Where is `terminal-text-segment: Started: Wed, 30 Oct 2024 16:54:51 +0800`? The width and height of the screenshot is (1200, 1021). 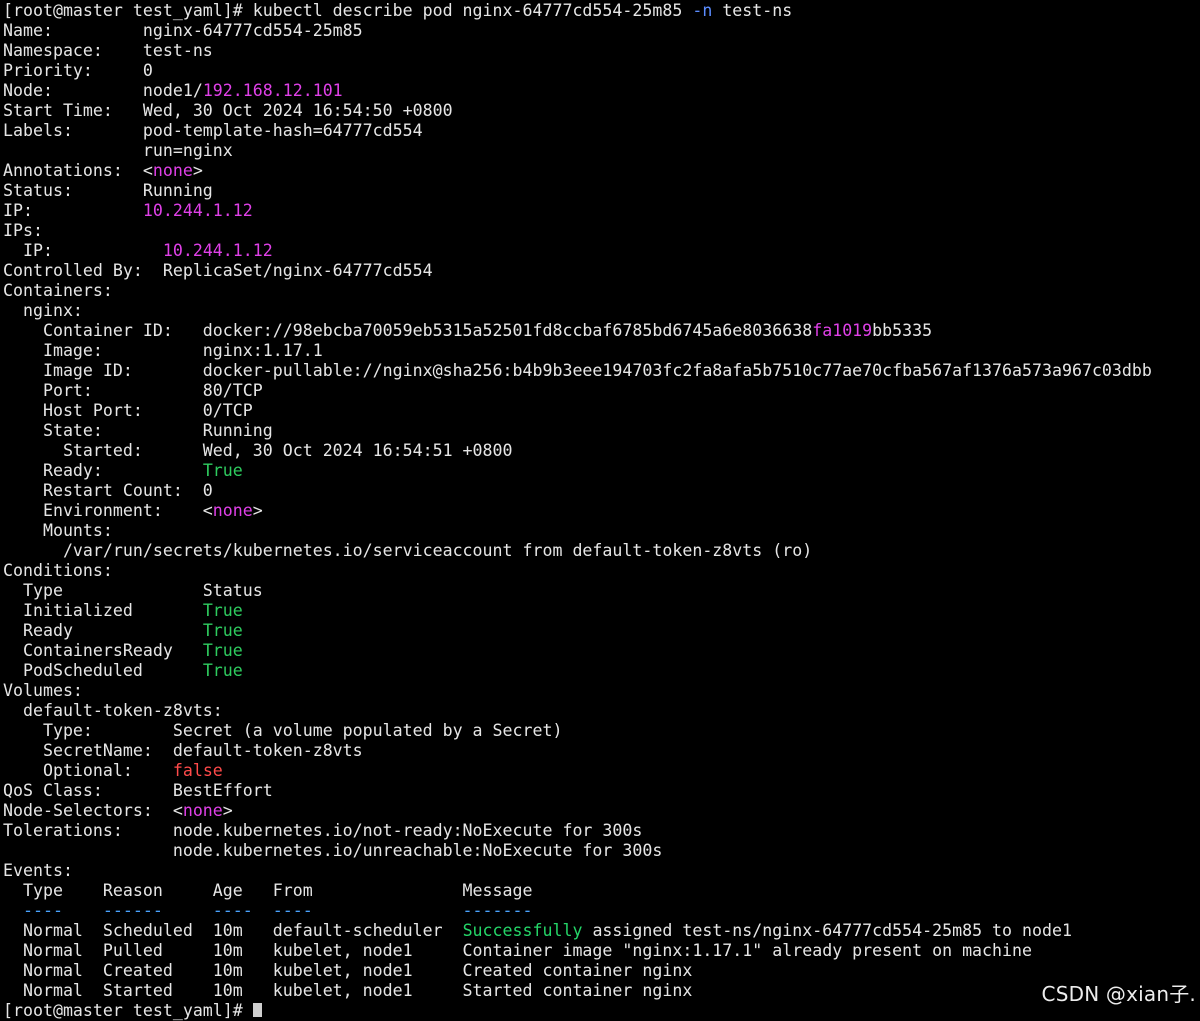 terminal-text-segment: Started: Wed, 30 Oct 2024 16:54:51 +0800 is located at coordinates (258, 450).